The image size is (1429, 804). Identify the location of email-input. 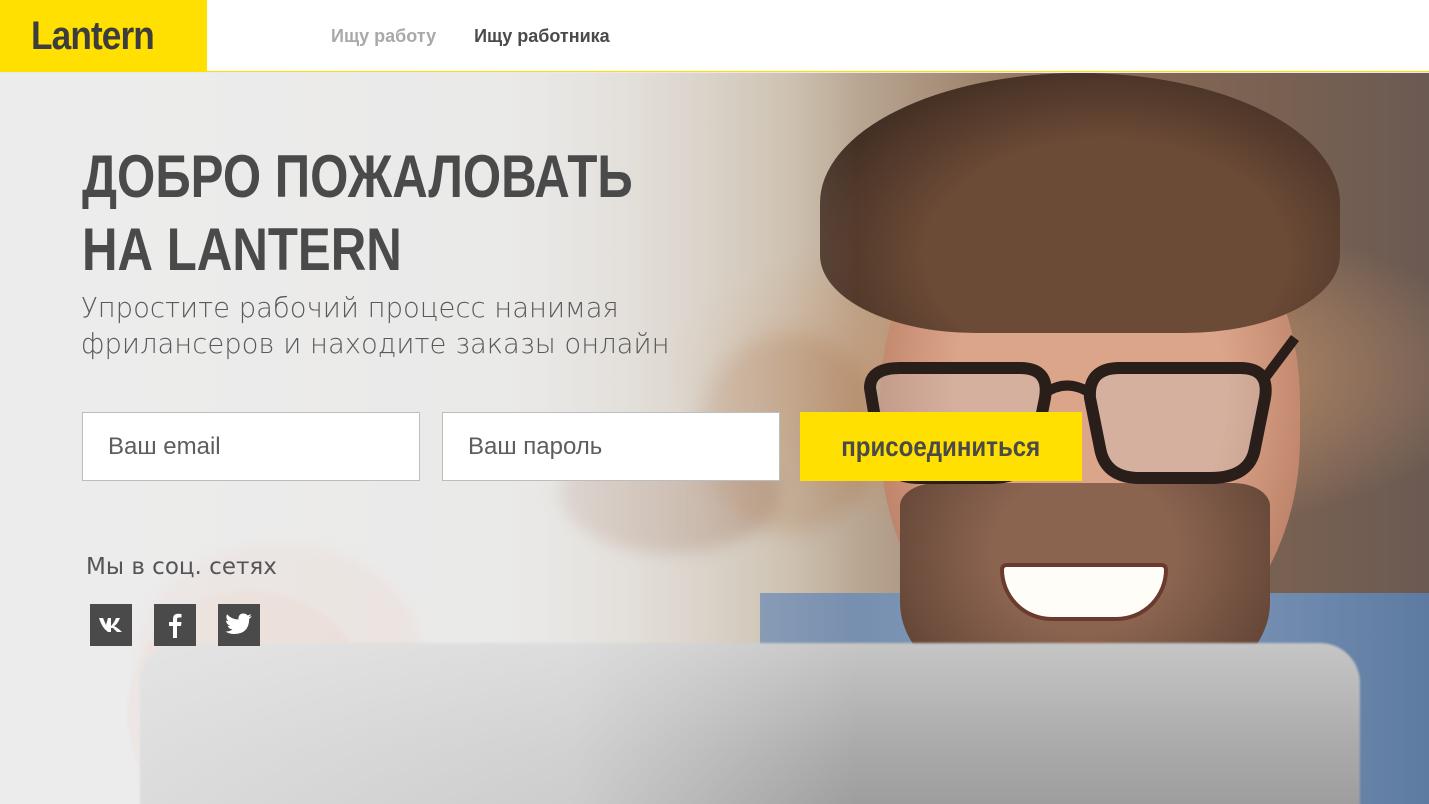
(251, 446).